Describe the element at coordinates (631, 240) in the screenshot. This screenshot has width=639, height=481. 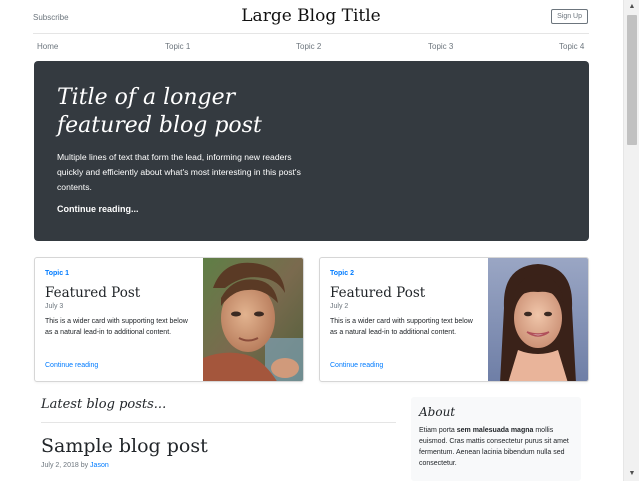
I see `vertical-scrollbar: ▲ ▼` at that location.